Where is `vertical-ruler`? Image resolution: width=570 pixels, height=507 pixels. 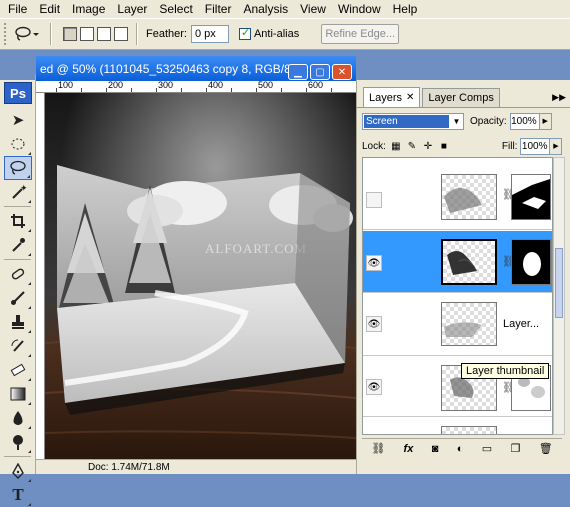
vertical-ruler is located at coordinates (40, 276).